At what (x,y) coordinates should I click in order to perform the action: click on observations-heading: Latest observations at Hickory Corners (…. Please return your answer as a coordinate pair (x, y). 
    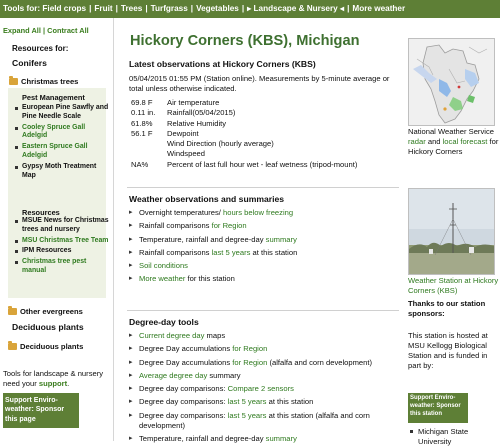
    Looking at the image, I should click on (222, 64).